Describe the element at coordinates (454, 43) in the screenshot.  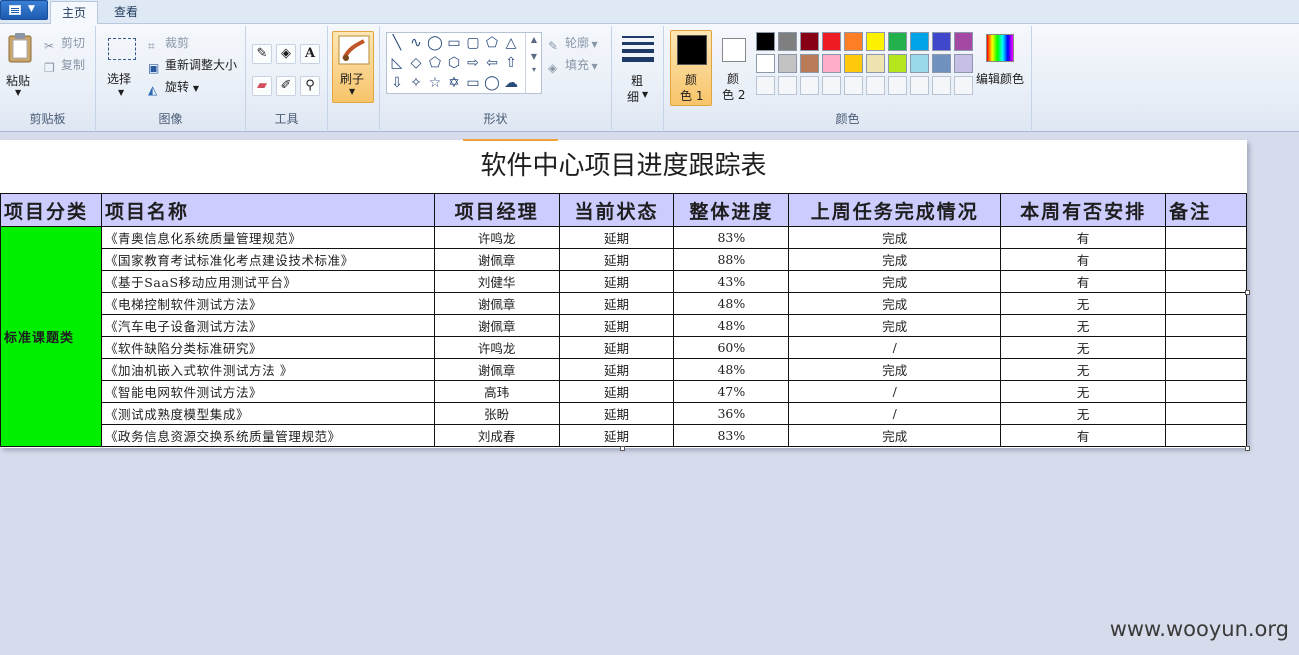
I see `rectangle-shape-icon: ▭` at that location.